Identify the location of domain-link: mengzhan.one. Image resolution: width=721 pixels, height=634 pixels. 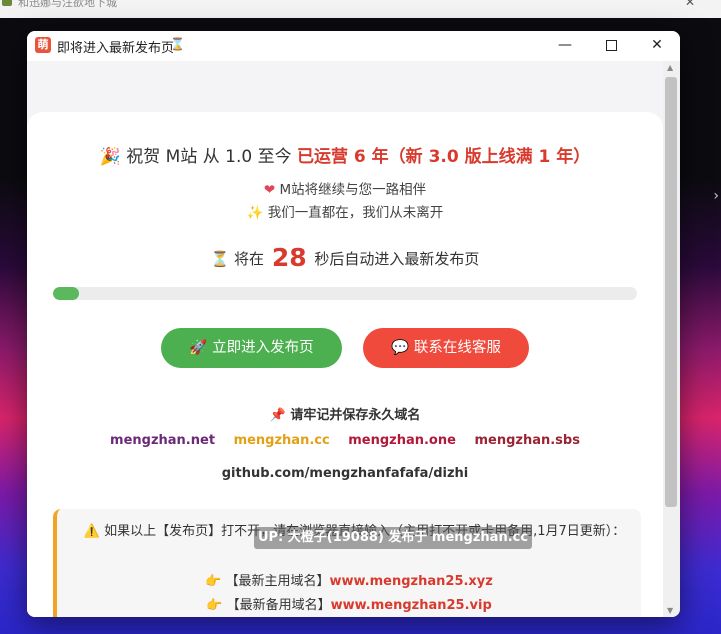
(402, 440).